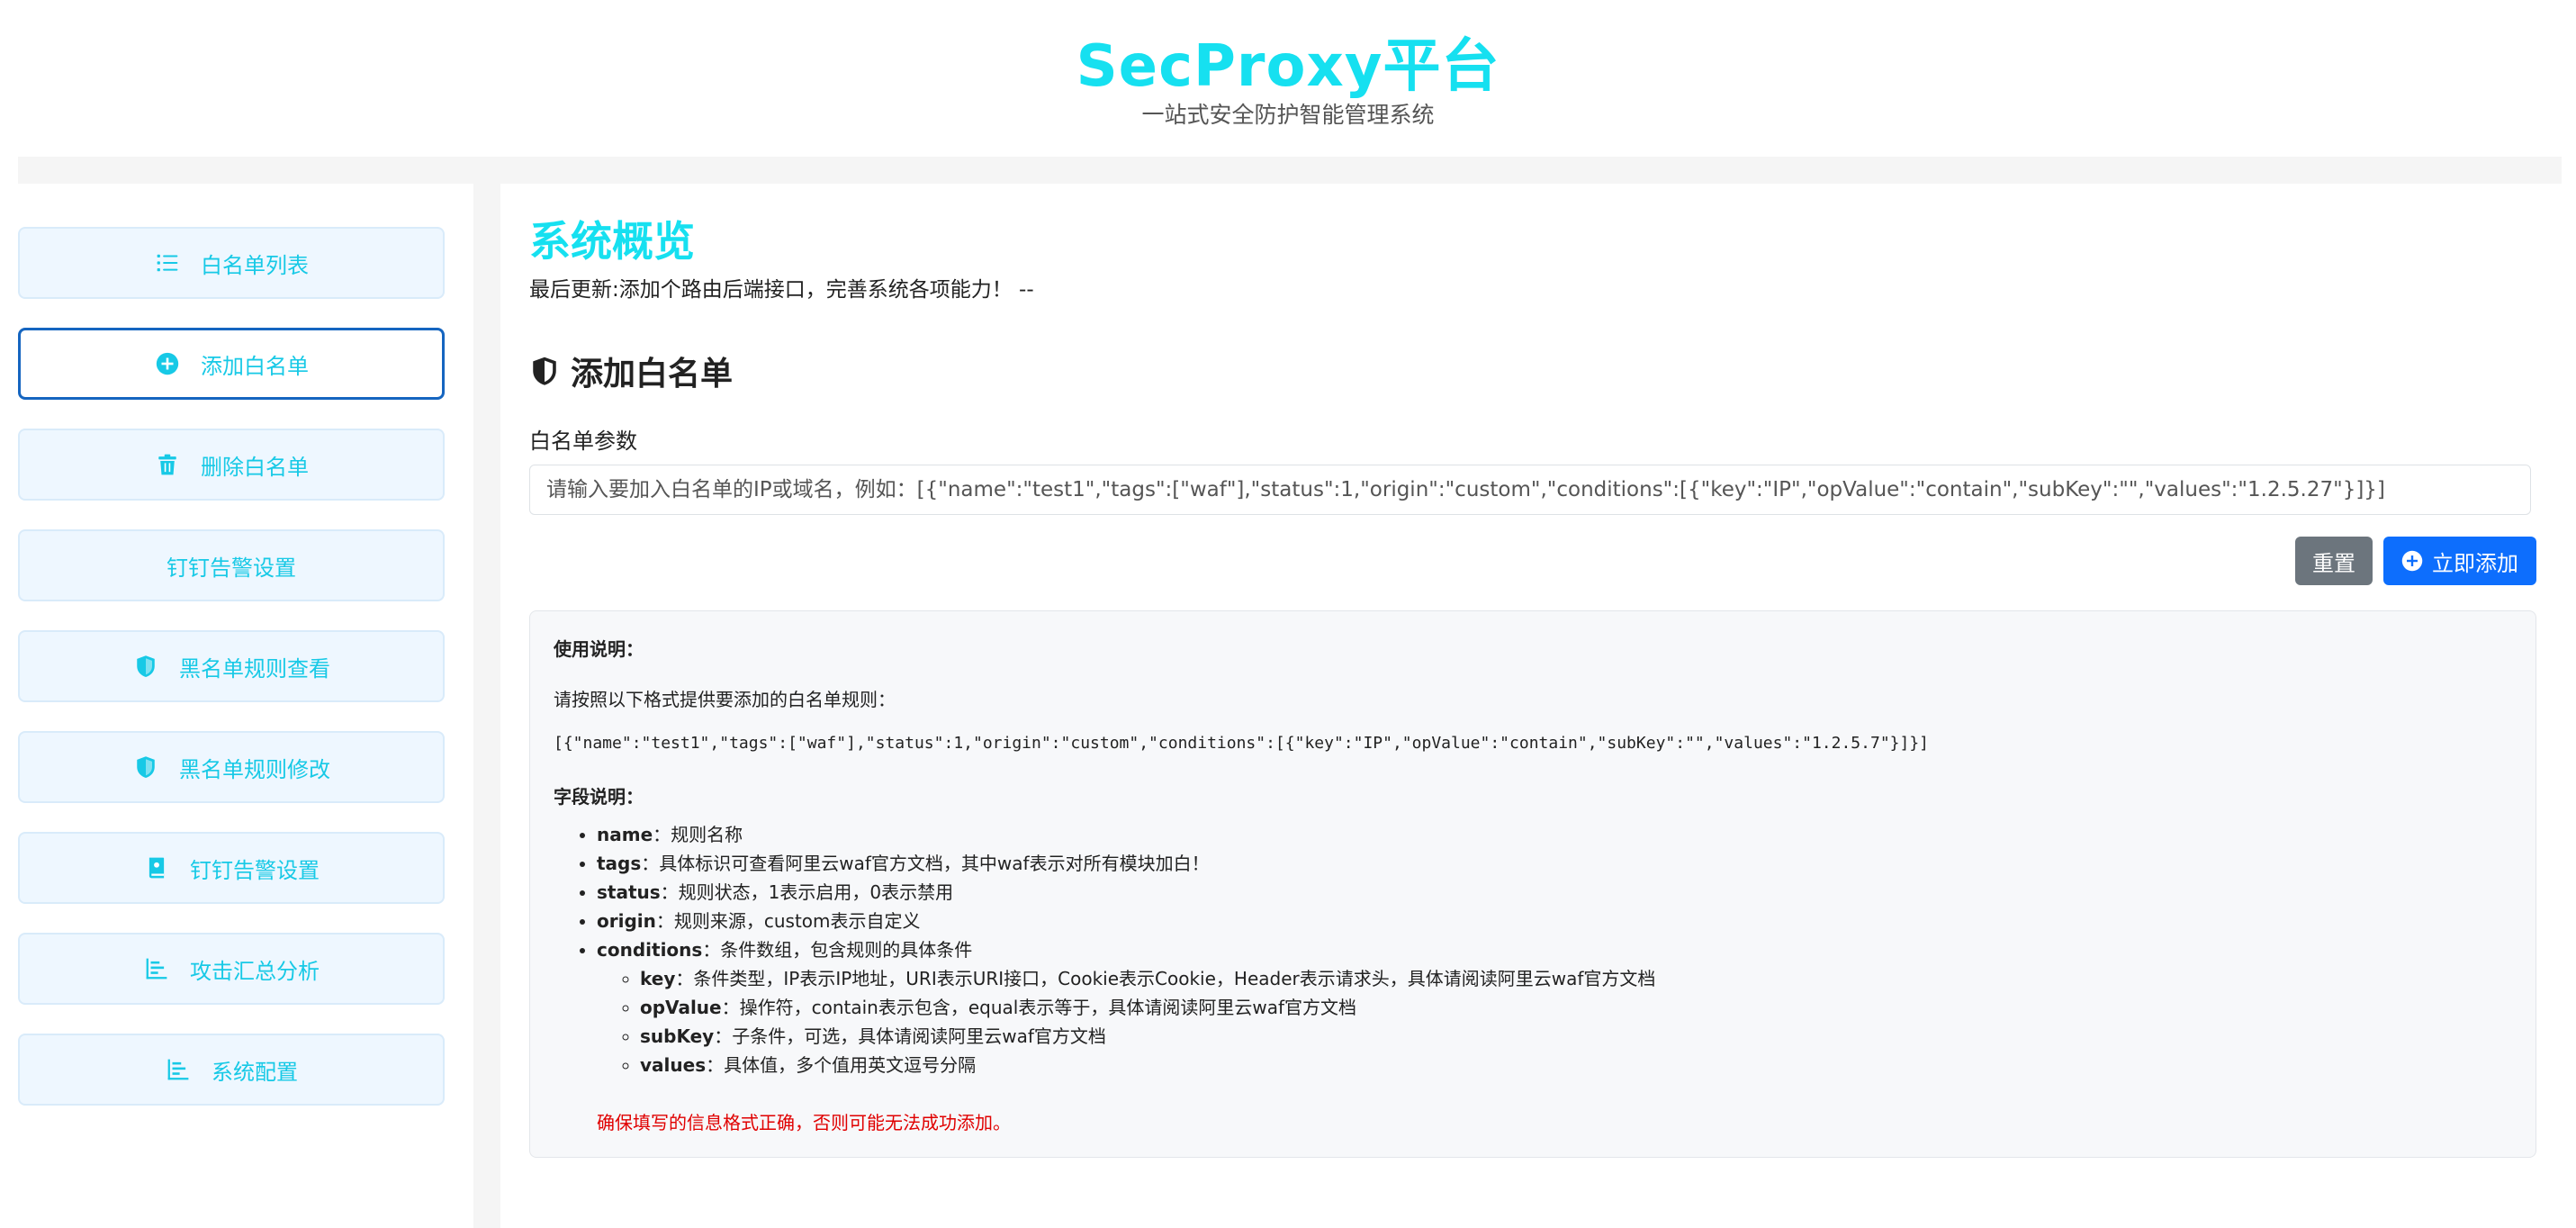  I want to click on sidebar-item-label: 系统配置, so click(255, 1072).